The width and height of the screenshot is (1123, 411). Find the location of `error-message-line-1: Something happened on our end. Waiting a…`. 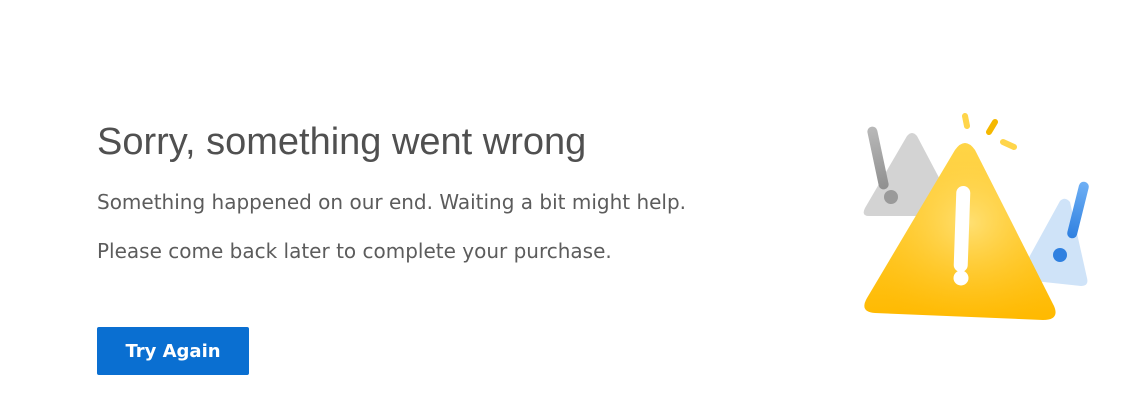

error-message-line-1: Something happened on our end. Waiting a… is located at coordinates (392, 202).